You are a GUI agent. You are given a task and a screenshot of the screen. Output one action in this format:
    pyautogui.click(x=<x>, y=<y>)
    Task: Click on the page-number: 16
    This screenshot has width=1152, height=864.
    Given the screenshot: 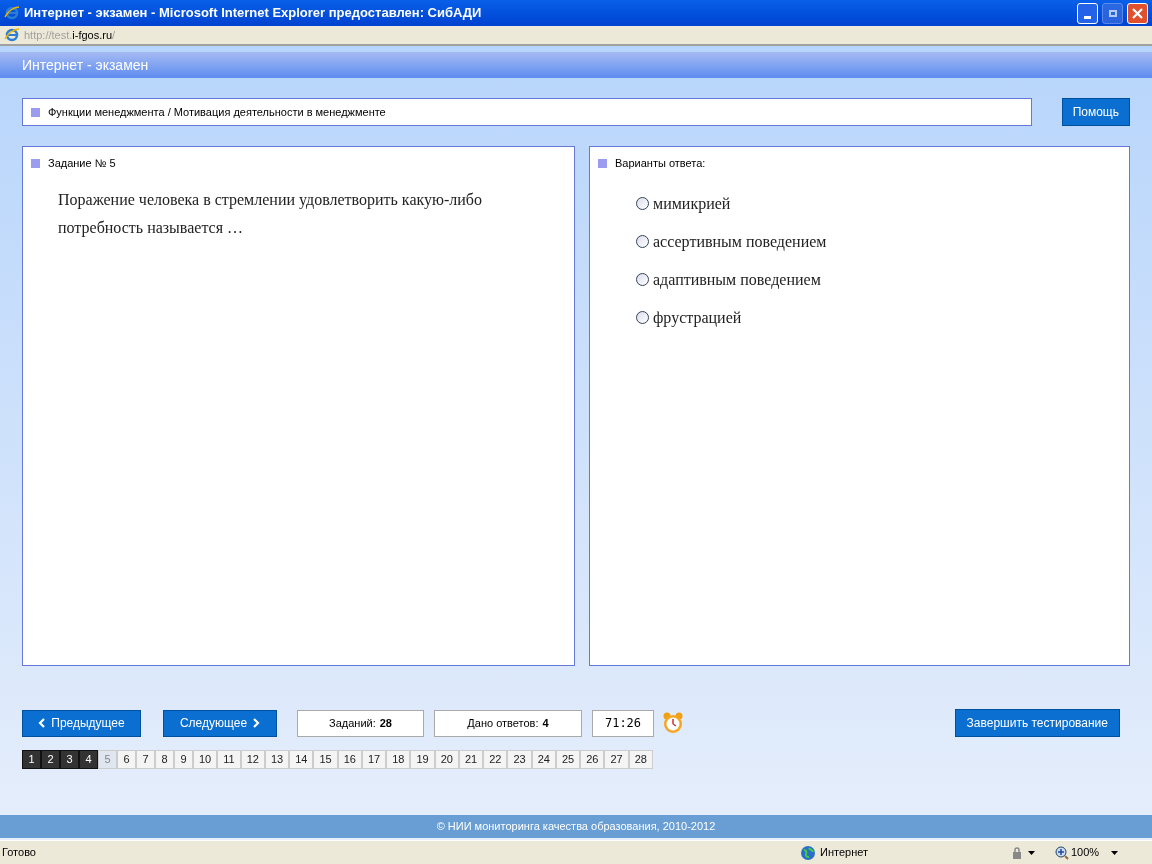 What is the action you would take?
    pyautogui.click(x=349, y=759)
    